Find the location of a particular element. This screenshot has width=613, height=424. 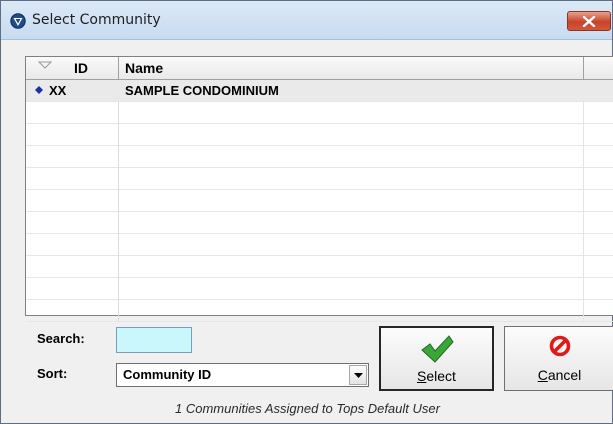

app-logo-icon is located at coordinates (18, 21).